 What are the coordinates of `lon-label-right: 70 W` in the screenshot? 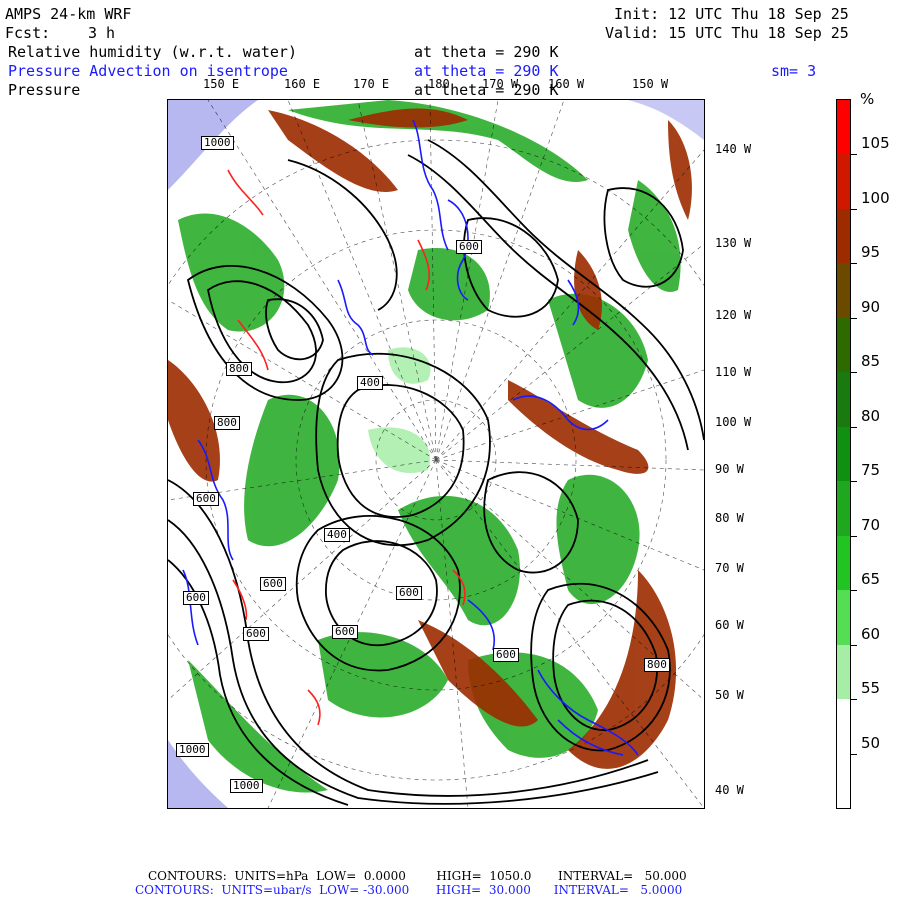 It's located at (729, 568).